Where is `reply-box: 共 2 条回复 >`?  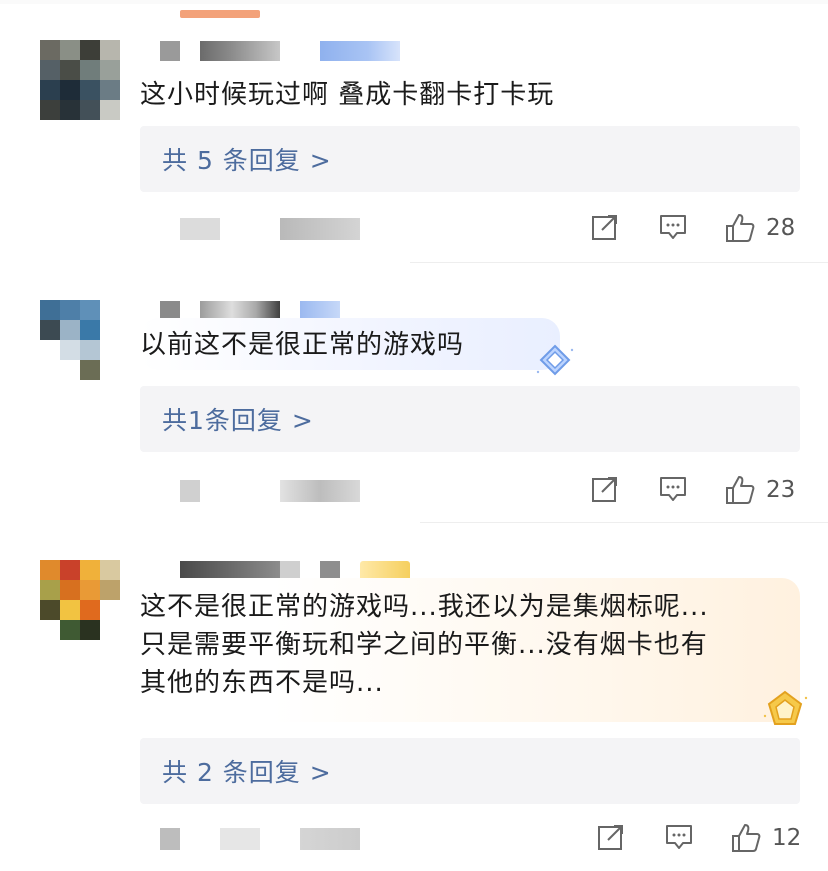
reply-box: 共 2 条回复 > is located at coordinates (470, 771).